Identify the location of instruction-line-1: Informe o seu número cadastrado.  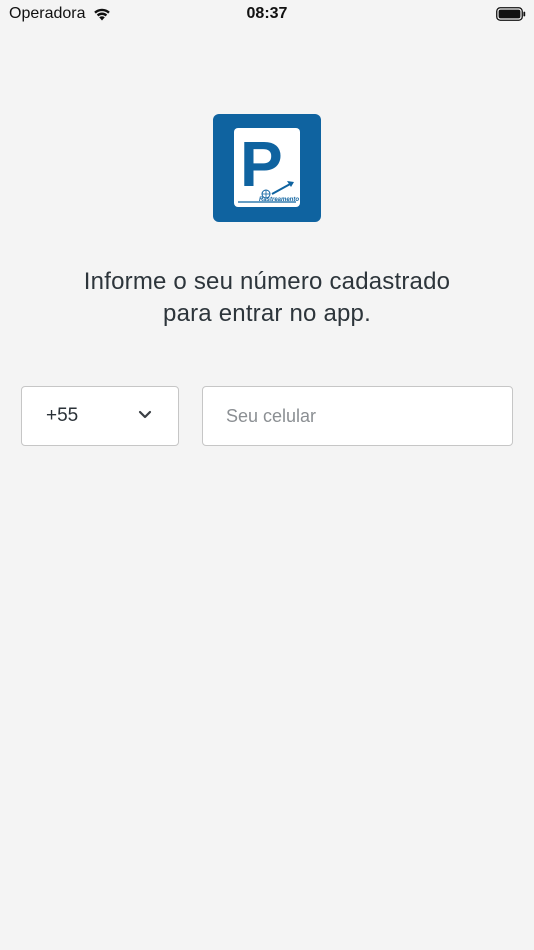
(267, 281).